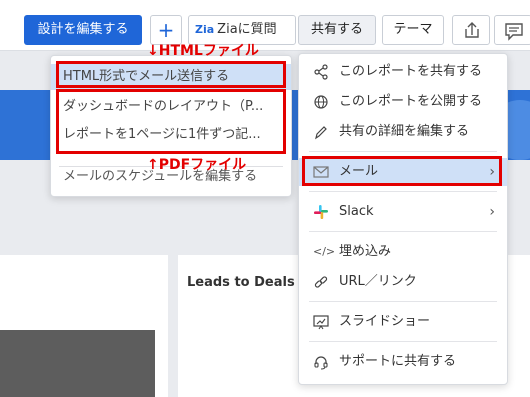 The height and width of the screenshot is (397, 530). What do you see at coordinates (385, 321) in the screenshot?
I see `slideshow-label: スライドショー` at bounding box center [385, 321].